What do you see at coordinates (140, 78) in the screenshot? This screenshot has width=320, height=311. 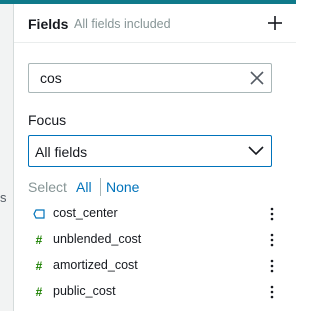 I see `search-input` at bounding box center [140, 78].